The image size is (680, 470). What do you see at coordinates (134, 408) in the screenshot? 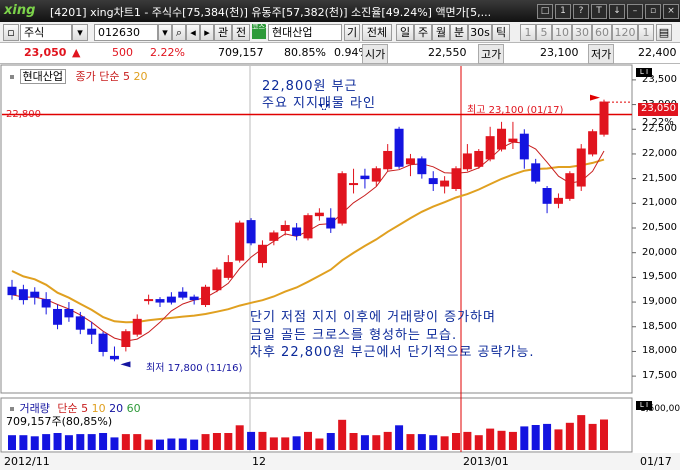
I see `volume-ma60: 60` at bounding box center [134, 408].